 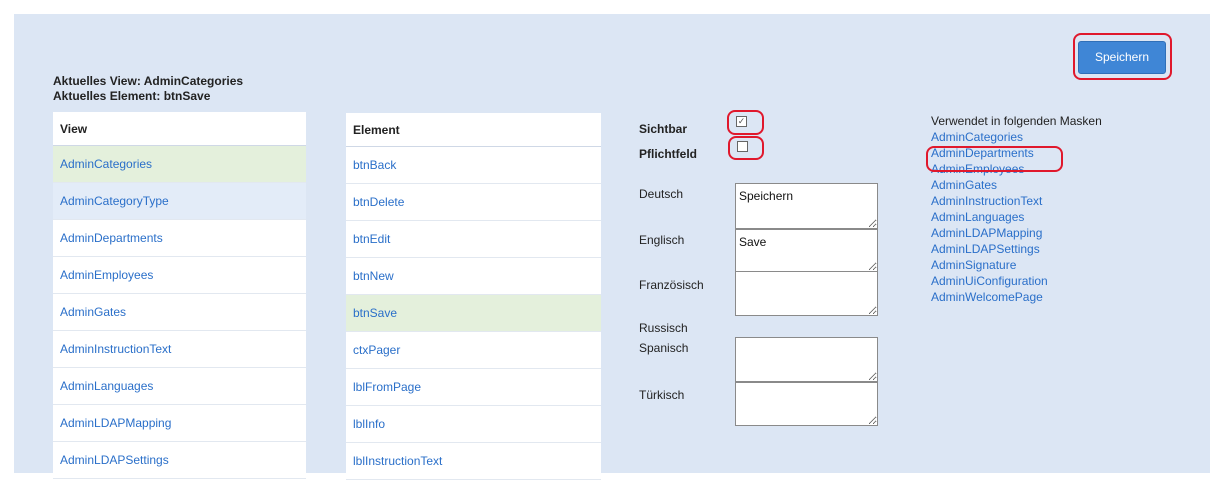 What do you see at coordinates (473, 424) in the screenshot?
I see `element-row: lblInfo` at bounding box center [473, 424].